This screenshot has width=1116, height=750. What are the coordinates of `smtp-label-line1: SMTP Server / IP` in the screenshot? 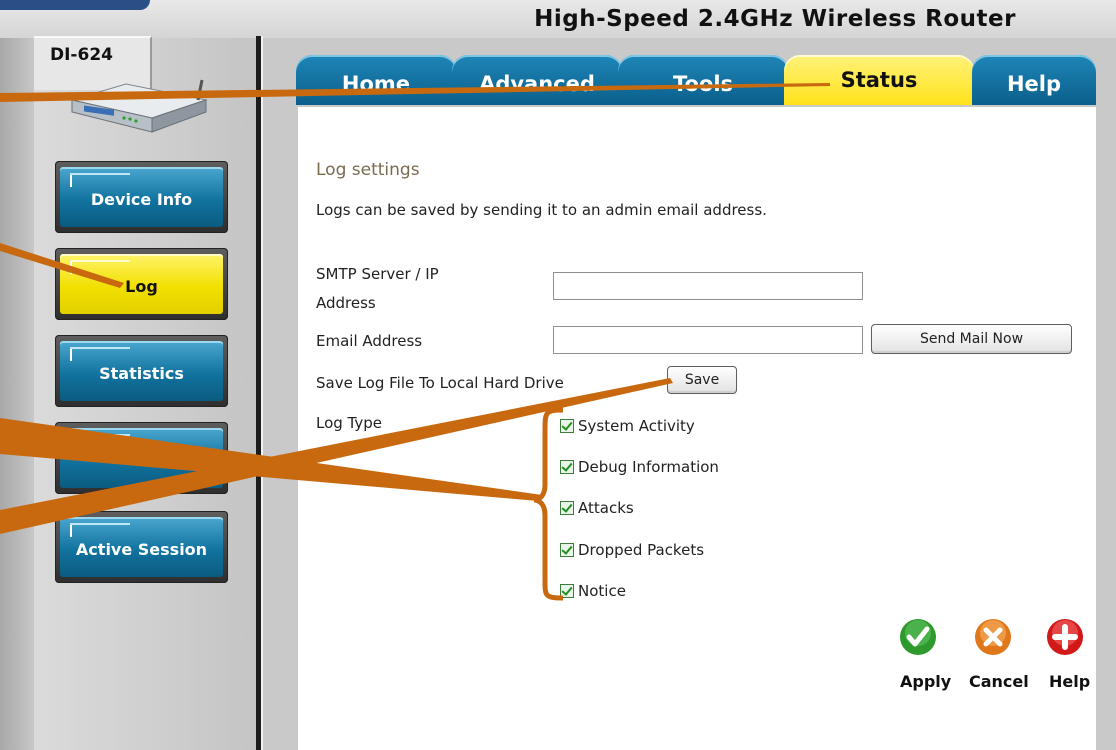 It's located at (377, 274).